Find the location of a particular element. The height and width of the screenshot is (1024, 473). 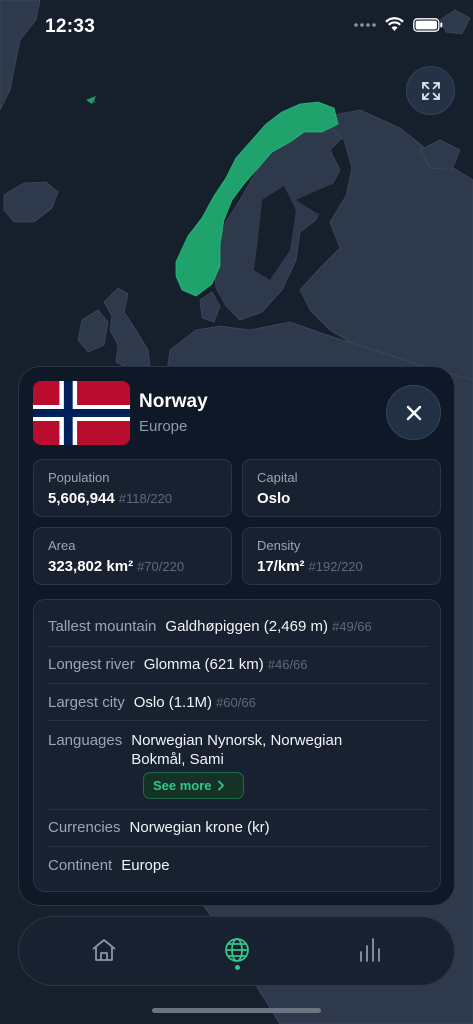

detail-label: Longest river is located at coordinates (91, 664).